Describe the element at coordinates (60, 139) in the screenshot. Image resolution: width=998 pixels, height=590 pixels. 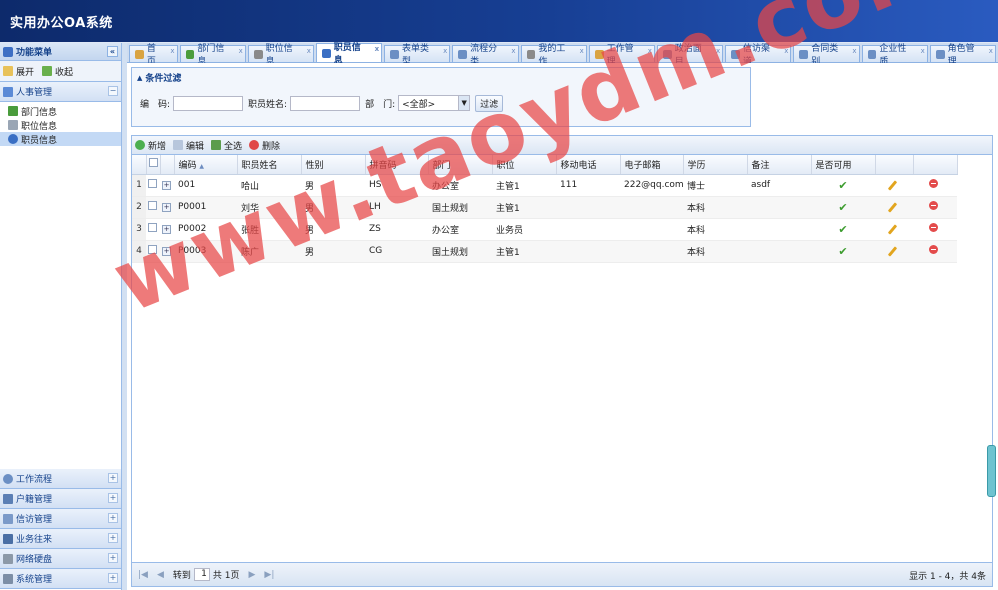
I see `tree-item-employee-info: 职员信息` at that location.